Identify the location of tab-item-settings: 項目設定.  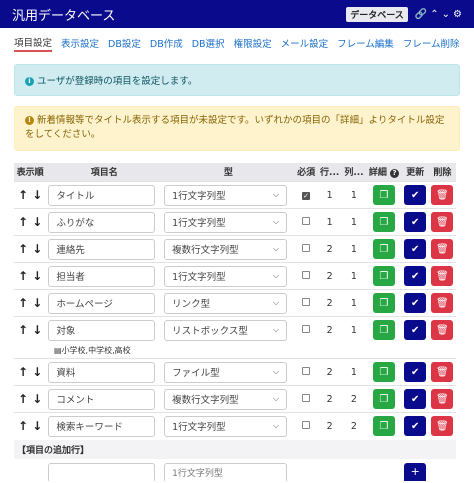
(33, 43).